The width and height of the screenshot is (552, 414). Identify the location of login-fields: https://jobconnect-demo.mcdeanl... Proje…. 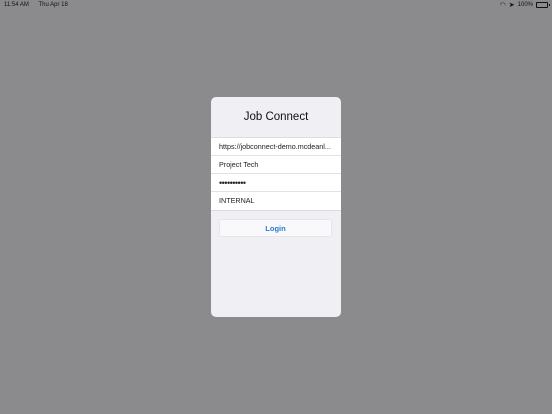
(276, 174).